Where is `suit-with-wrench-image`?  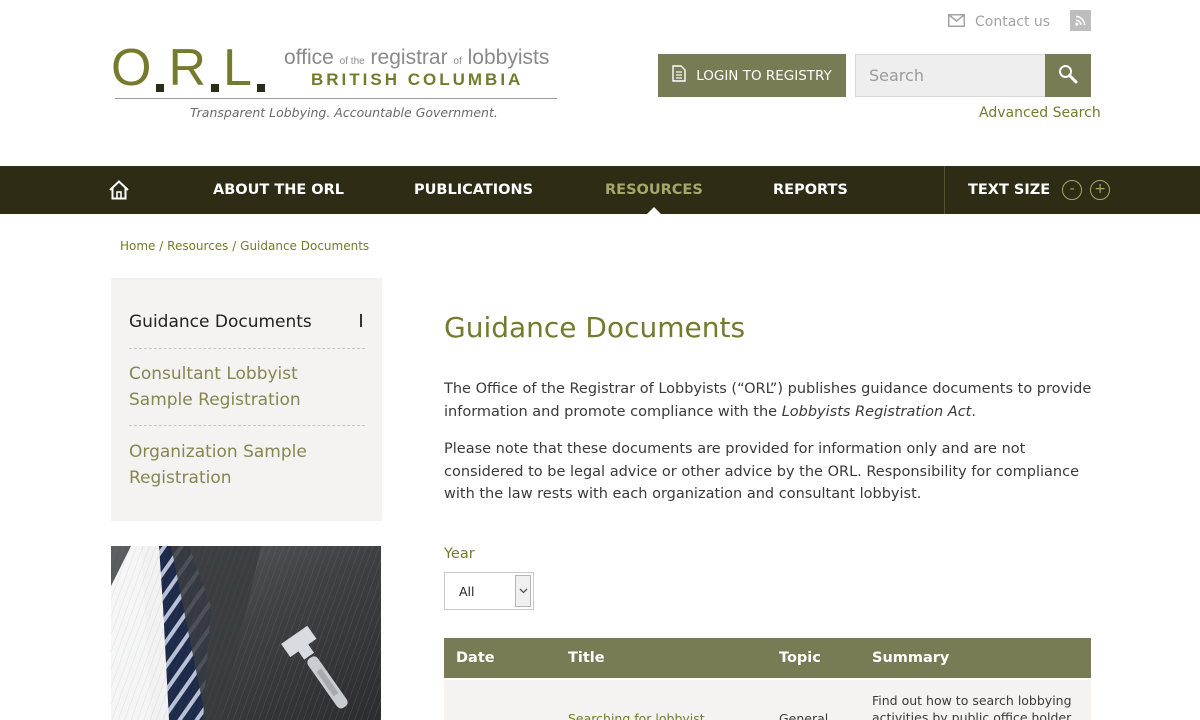 suit-with-wrench-image is located at coordinates (246, 633).